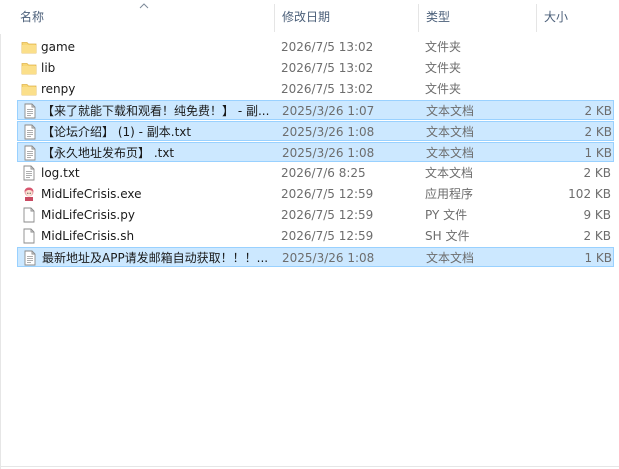 This screenshot has width=619, height=469. I want to click on file-row: renpy 2026/7/5 13:02 文件夹, so click(315, 89).